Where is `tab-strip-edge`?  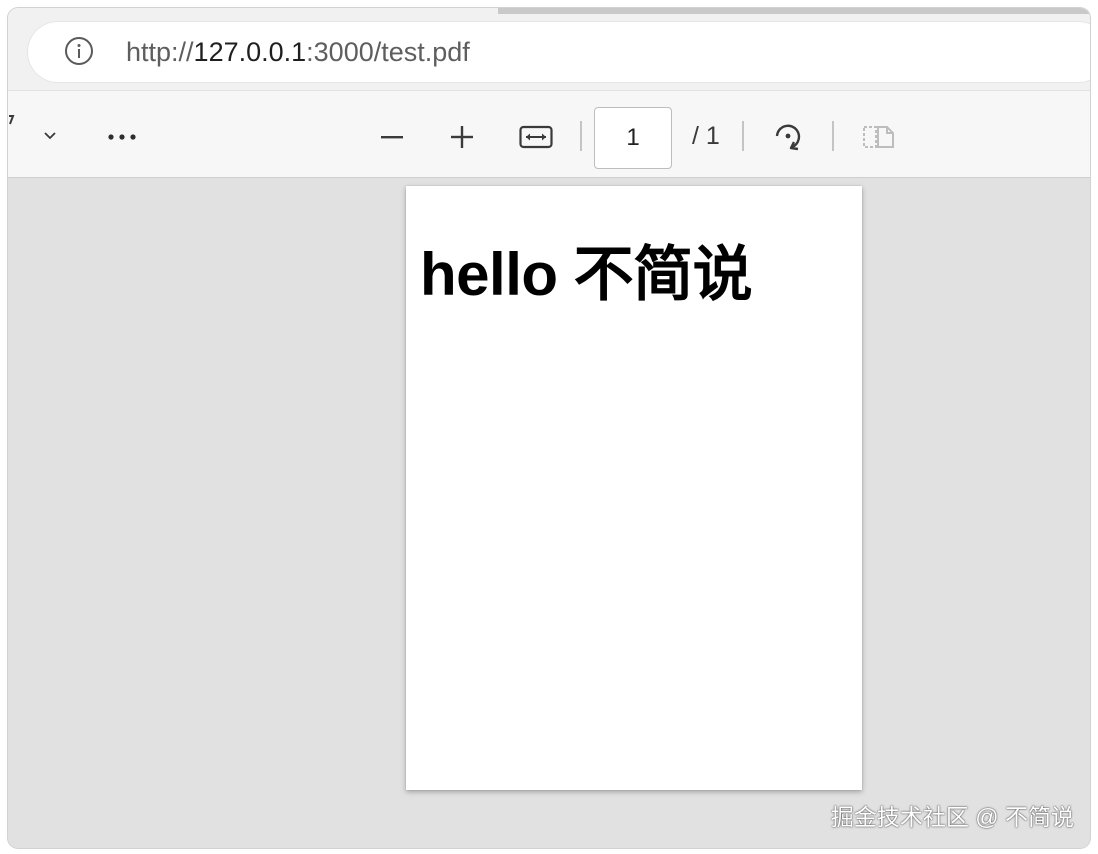 tab-strip-edge is located at coordinates (794, 11).